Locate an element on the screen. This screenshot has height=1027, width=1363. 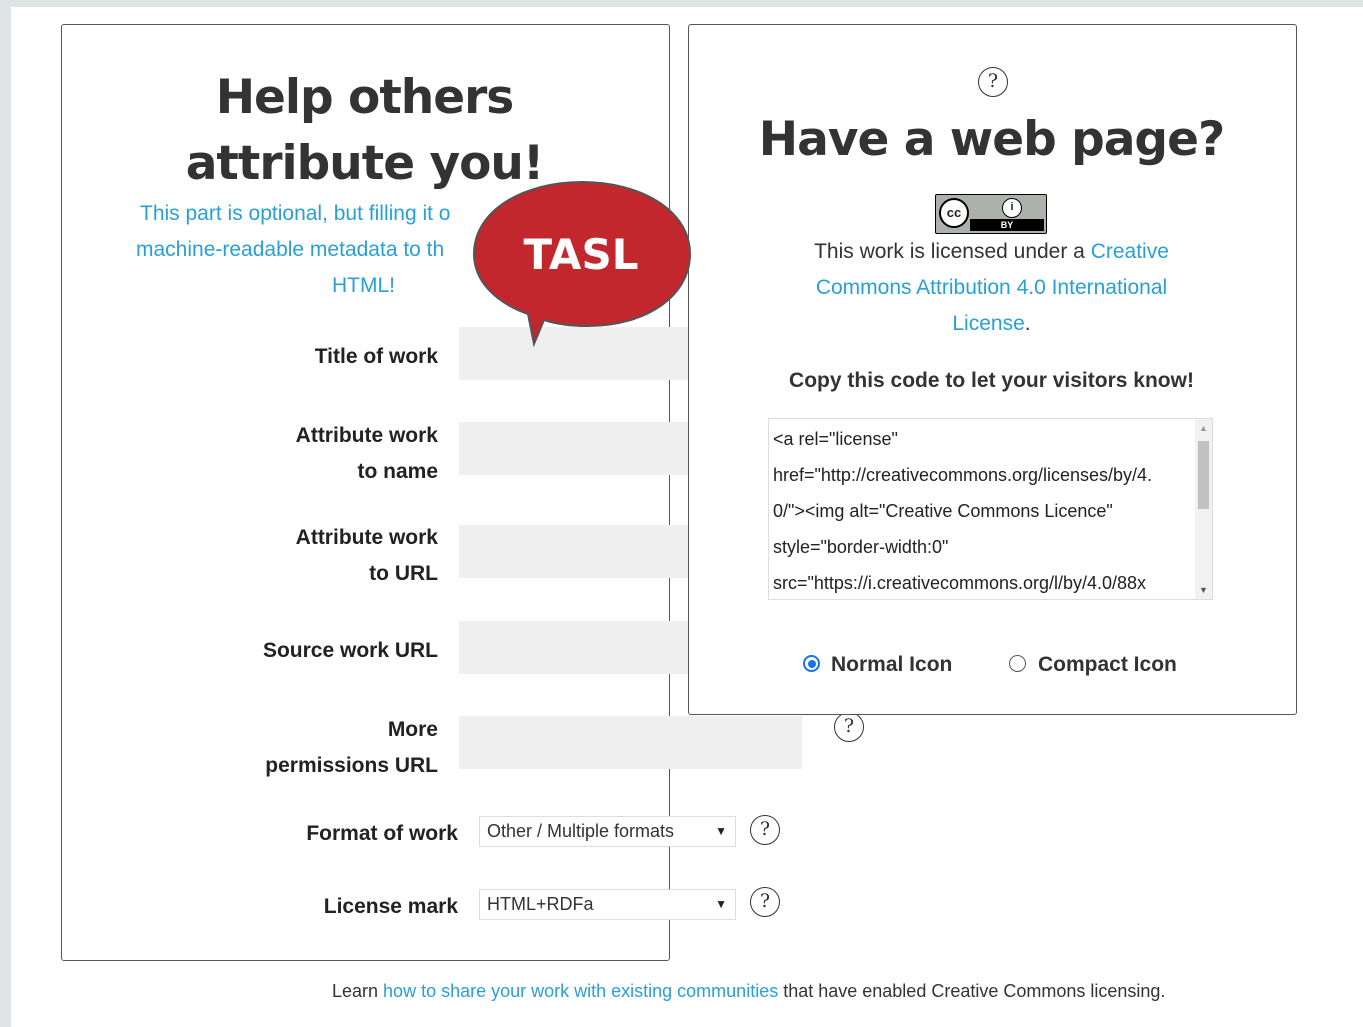
intro-line-2: machine-readable metadata to th is located at coordinates (290, 249).